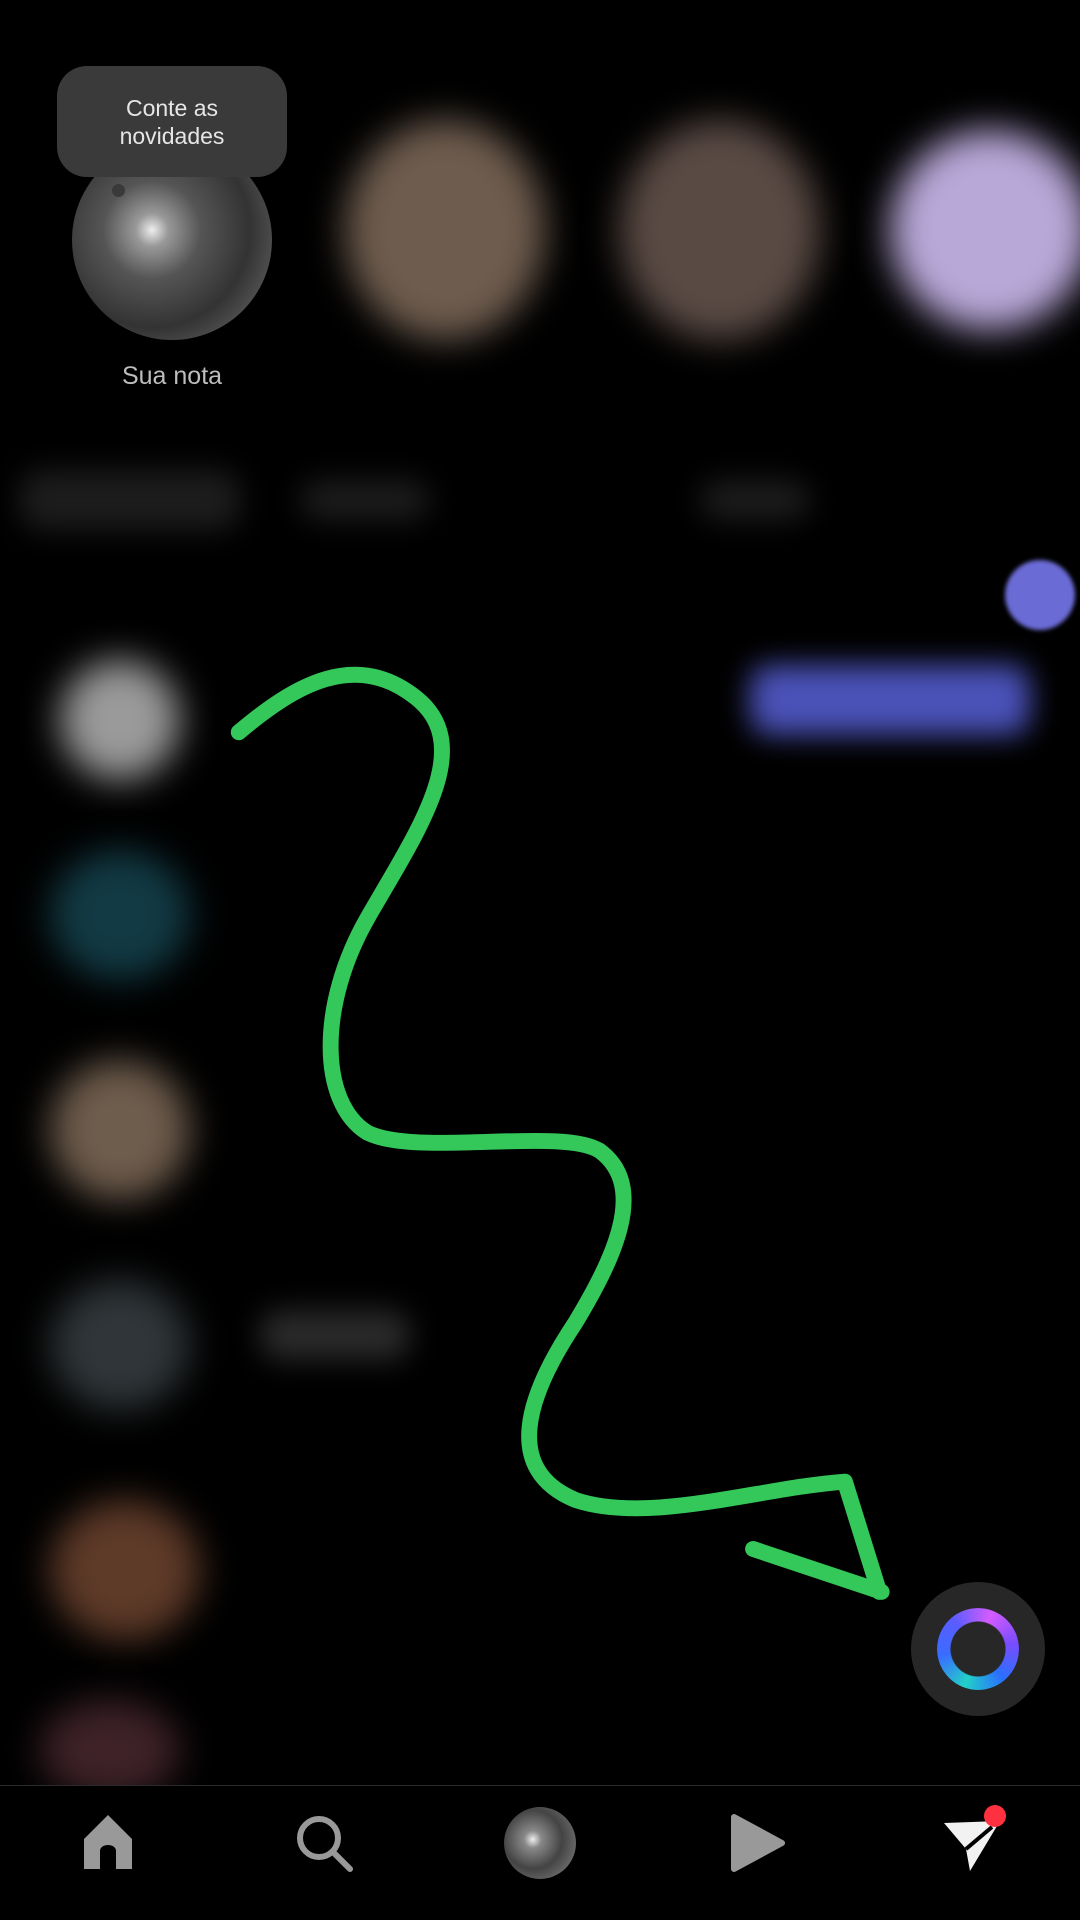 Image resolution: width=1080 pixels, height=1920 pixels. What do you see at coordinates (890, 700) in the screenshot?
I see `blurred-button` at bounding box center [890, 700].